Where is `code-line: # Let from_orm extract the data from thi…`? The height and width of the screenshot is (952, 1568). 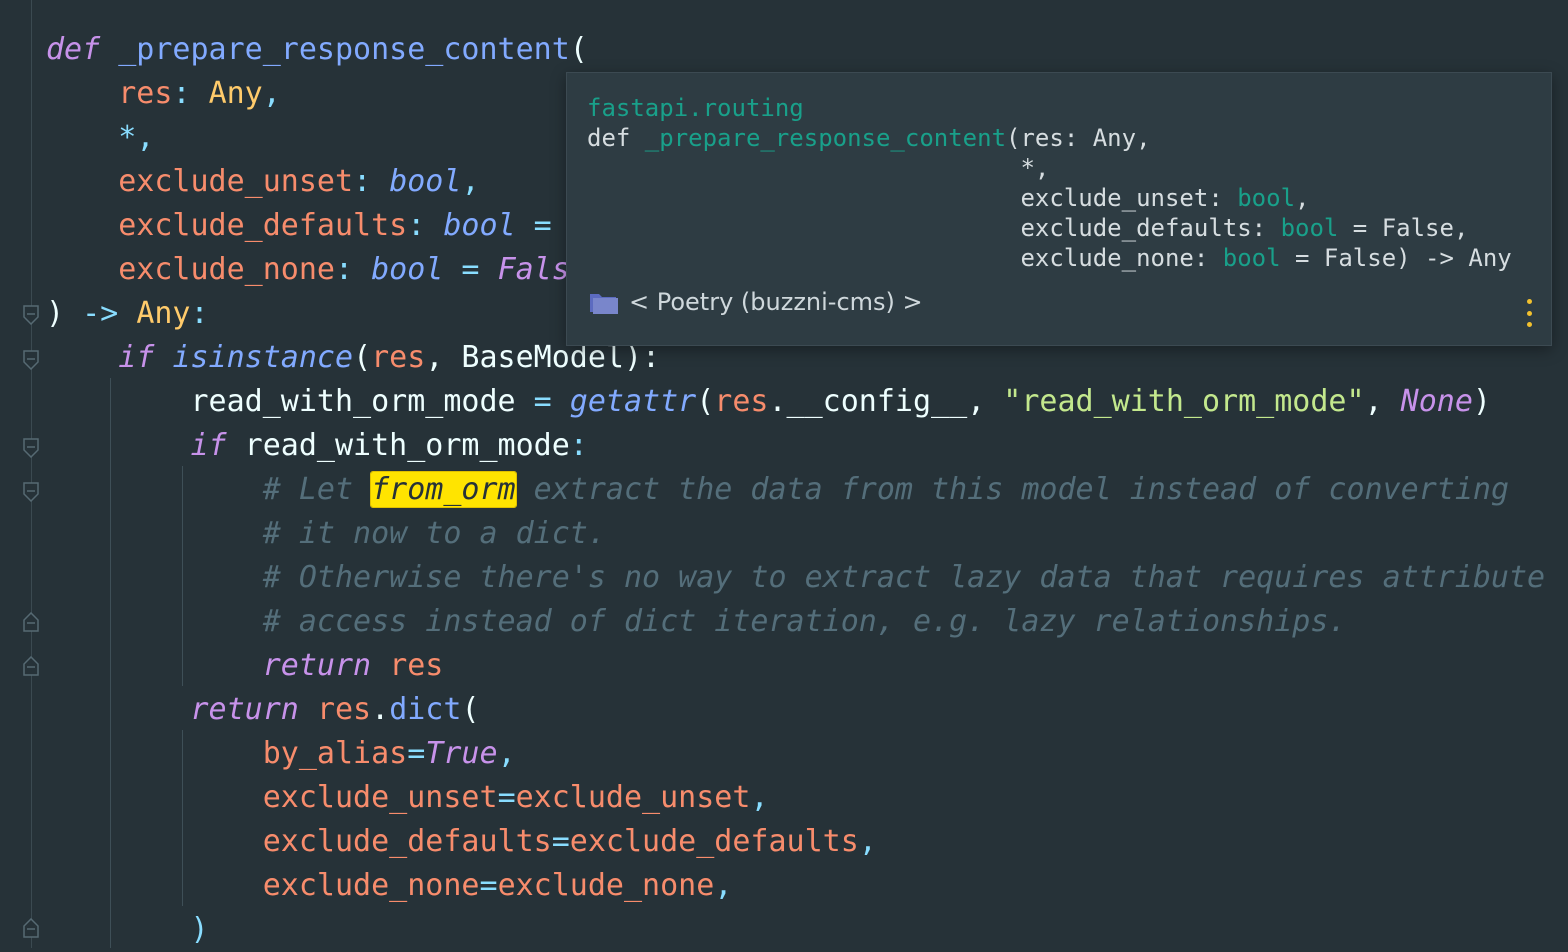
code-line: # Let from_orm extract the data from thi… is located at coordinates (886, 489).